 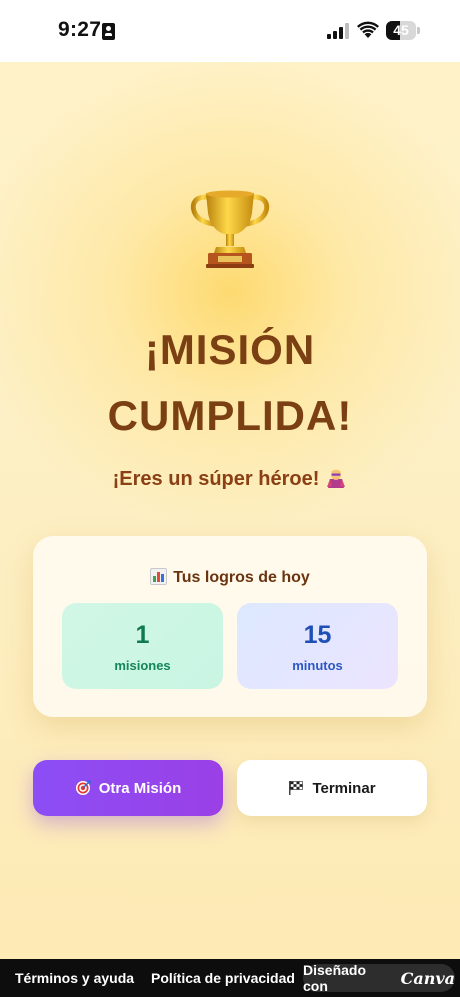 I want to click on finish-button: Terminar, so click(x=332, y=788).